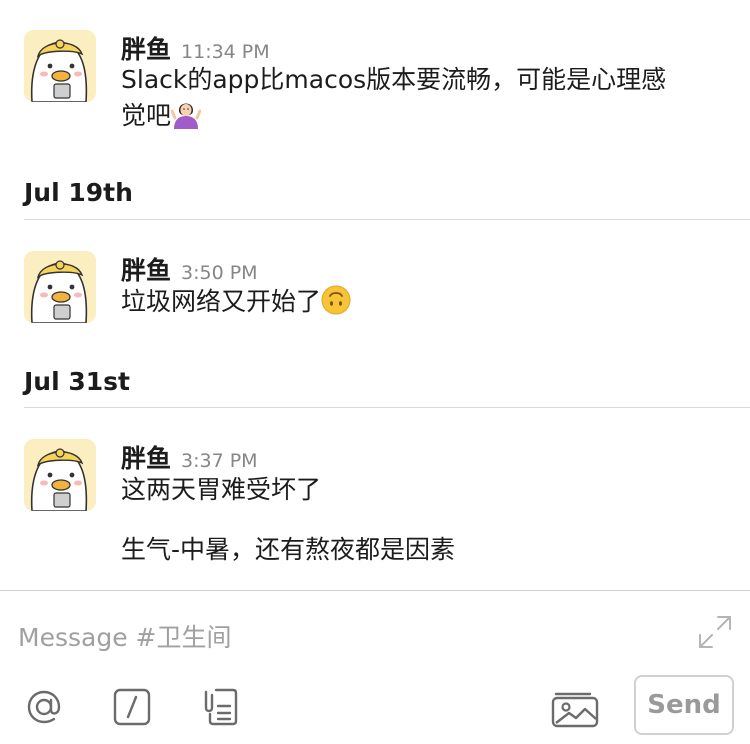 This screenshot has height=744, width=750. What do you see at coordinates (394, 79) in the screenshot?
I see `message-line: Slack的app比macos版本要流畅，可能是心理感` at bounding box center [394, 79].